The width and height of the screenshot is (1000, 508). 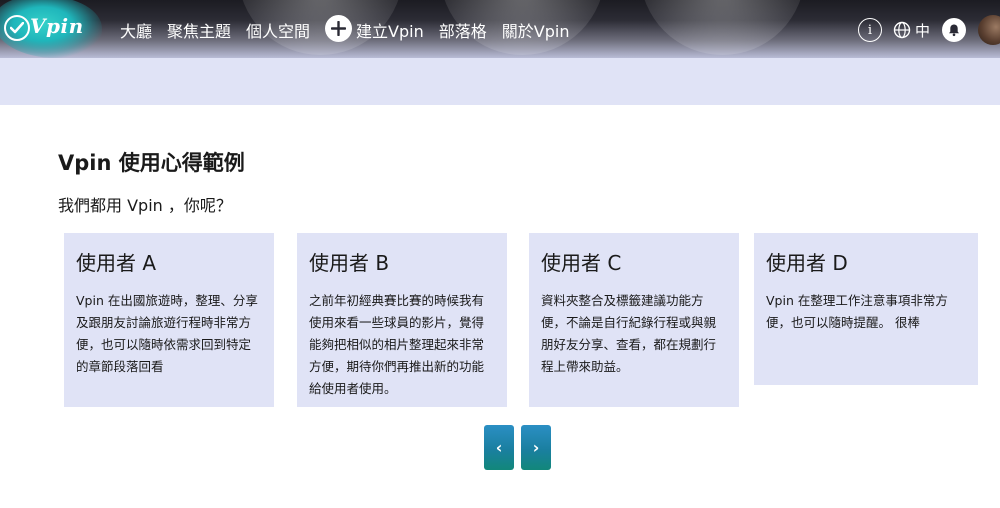 What do you see at coordinates (581, 263) in the screenshot?
I see `card-title: 使用者 C` at bounding box center [581, 263].